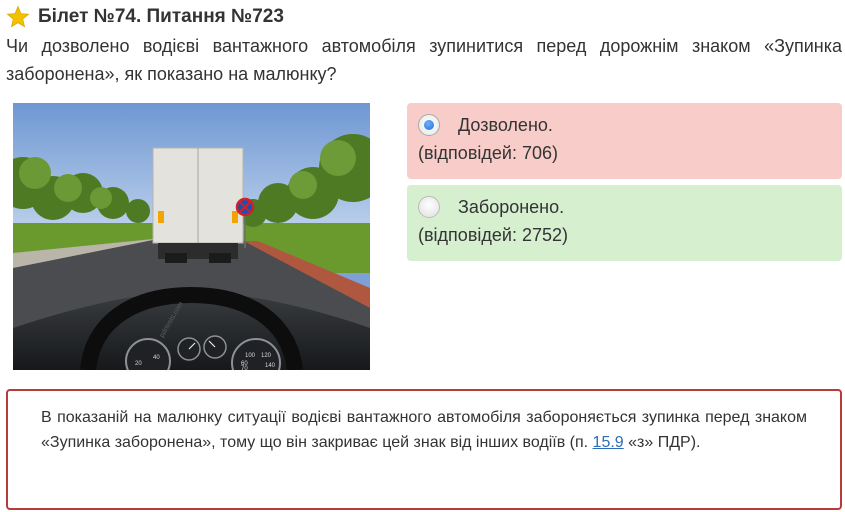  I want to click on svg-text: 120, so click(266, 356).